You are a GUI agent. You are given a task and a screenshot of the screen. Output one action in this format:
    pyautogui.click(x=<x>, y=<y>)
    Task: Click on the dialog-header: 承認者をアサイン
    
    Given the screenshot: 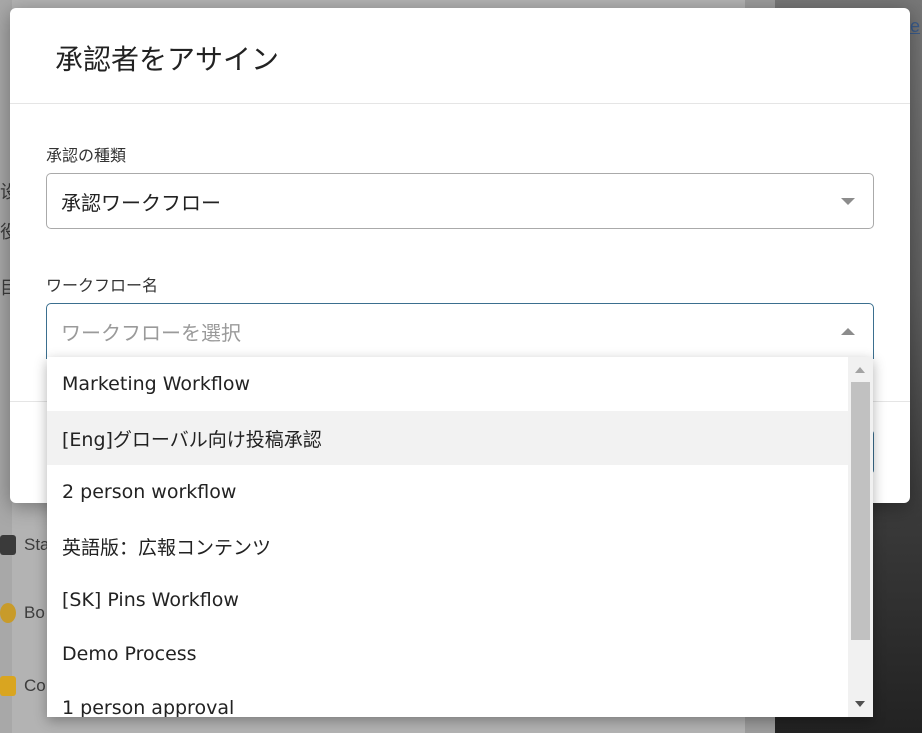 What is the action you would take?
    pyautogui.click(x=460, y=56)
    